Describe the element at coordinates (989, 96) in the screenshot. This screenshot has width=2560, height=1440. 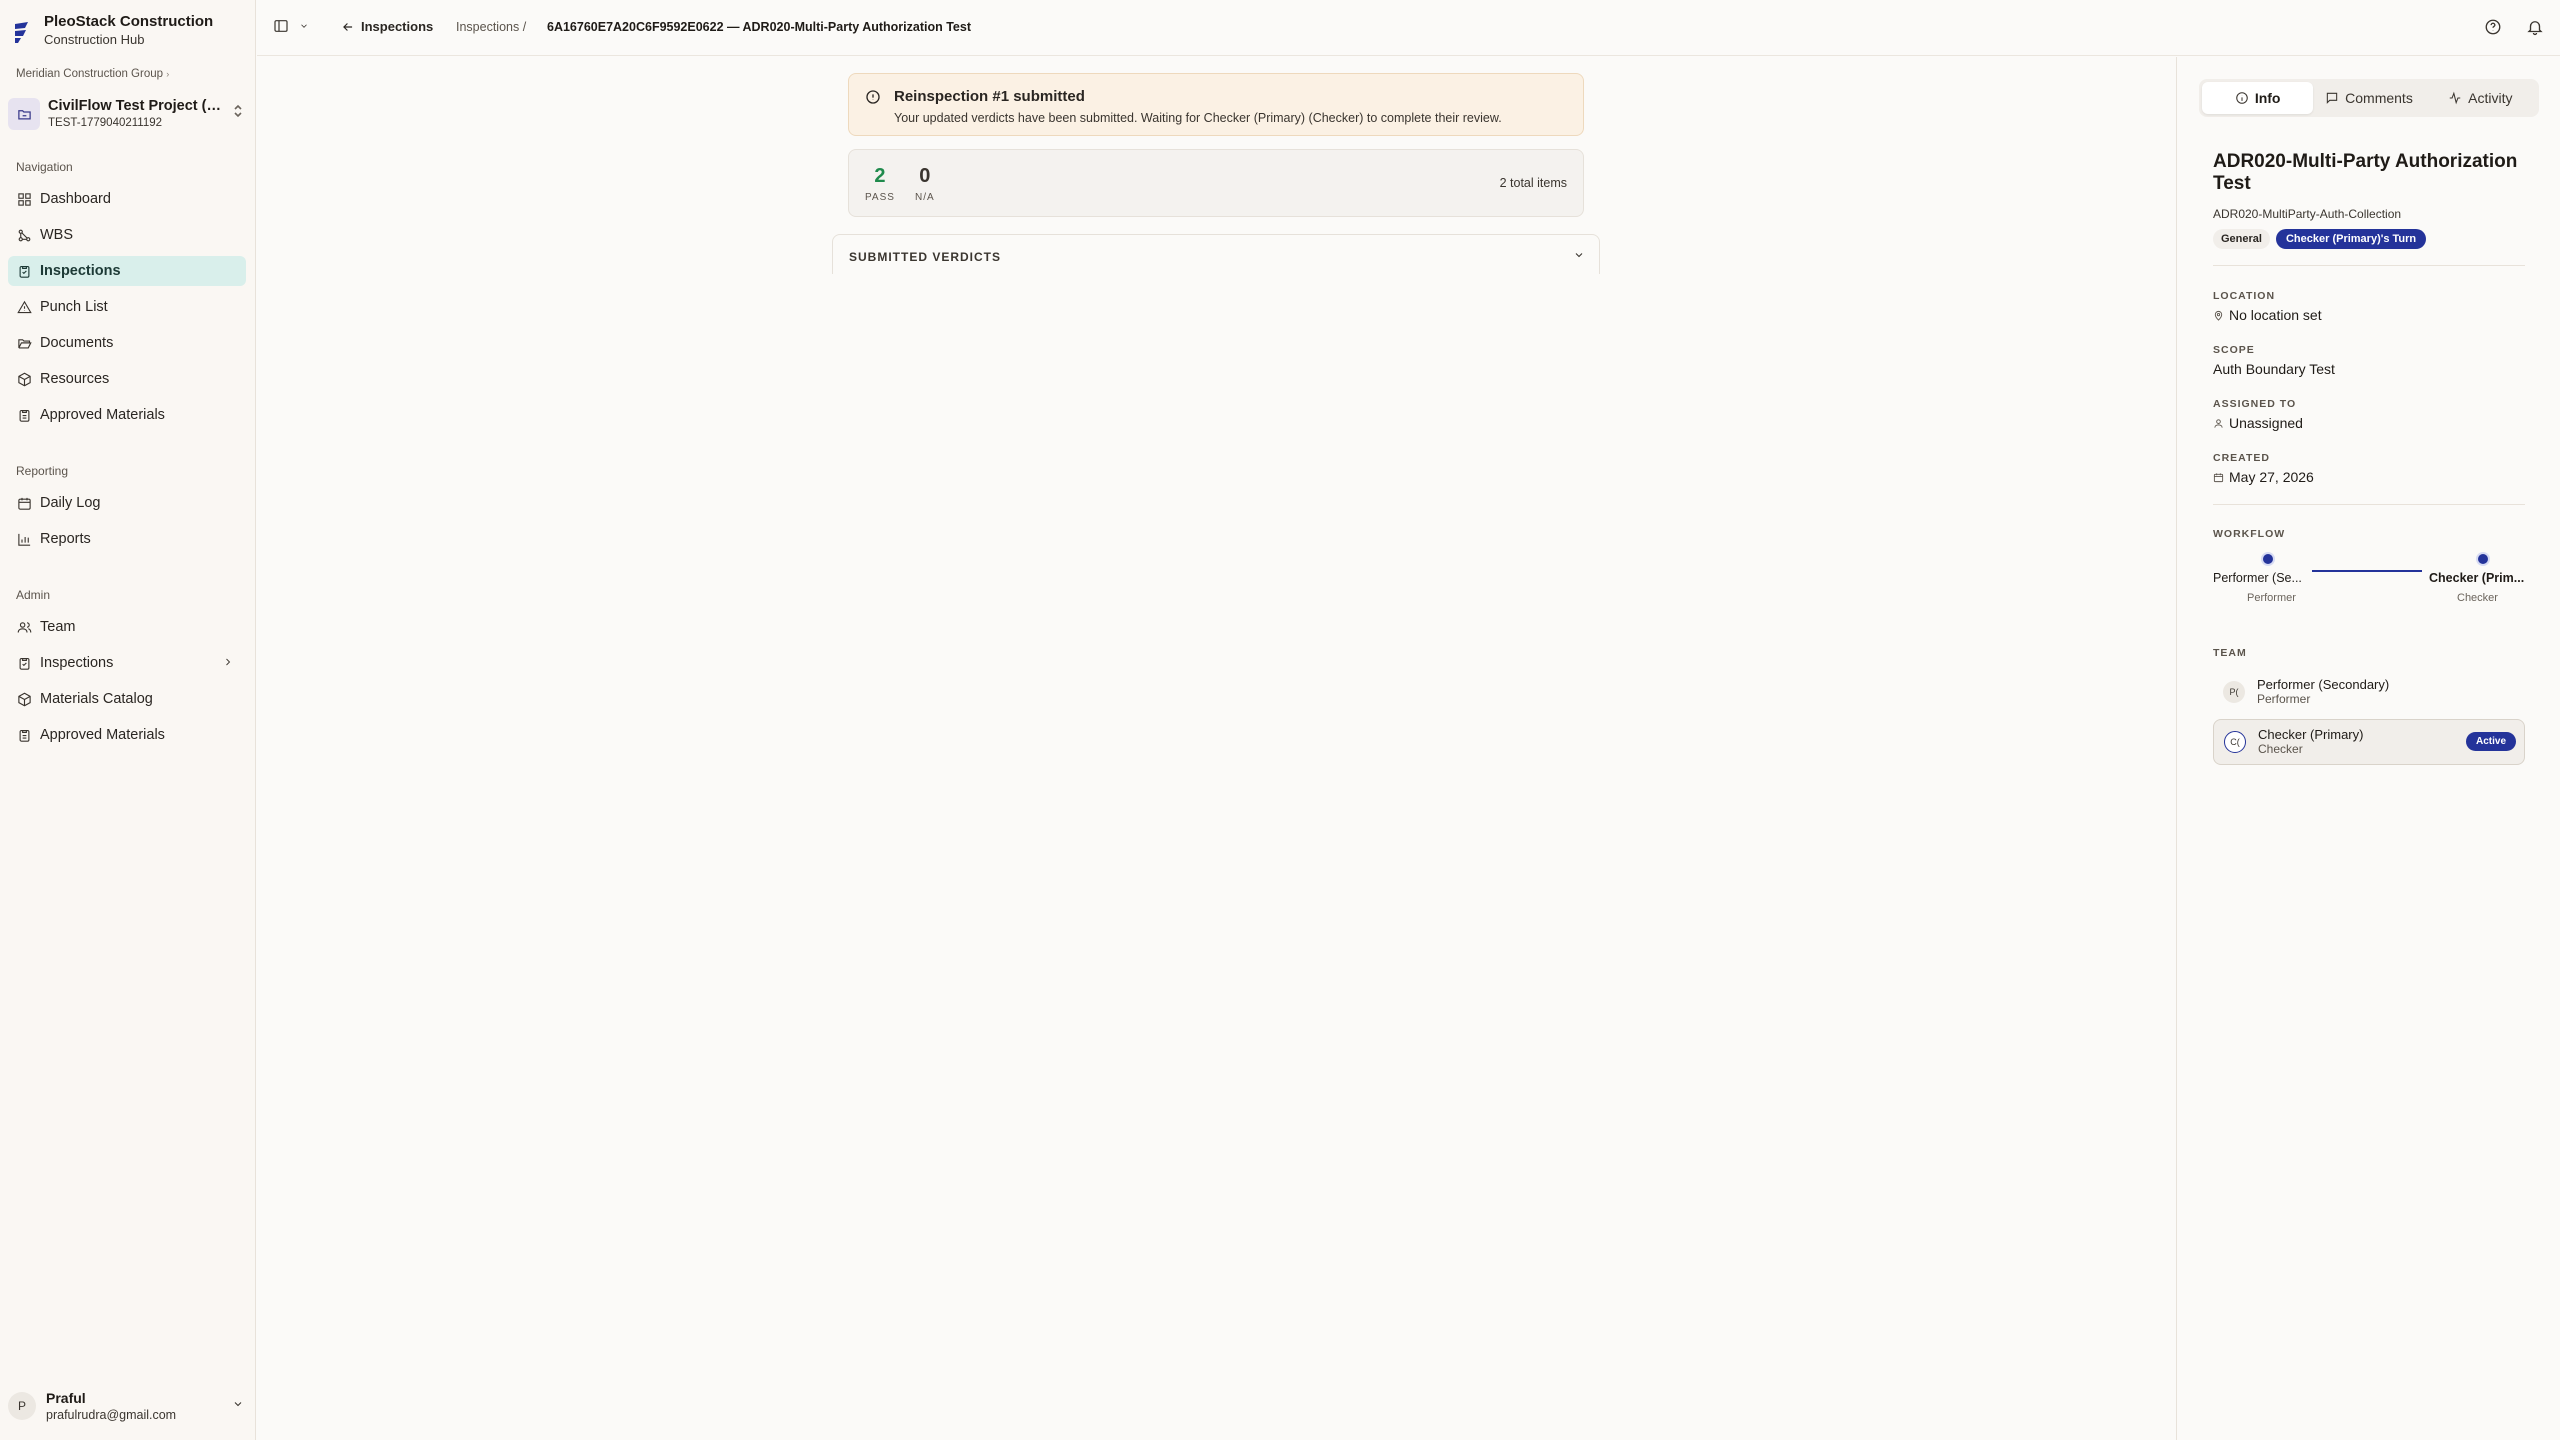
I see `banner-title: Reinspection #1 submitted` at that location.